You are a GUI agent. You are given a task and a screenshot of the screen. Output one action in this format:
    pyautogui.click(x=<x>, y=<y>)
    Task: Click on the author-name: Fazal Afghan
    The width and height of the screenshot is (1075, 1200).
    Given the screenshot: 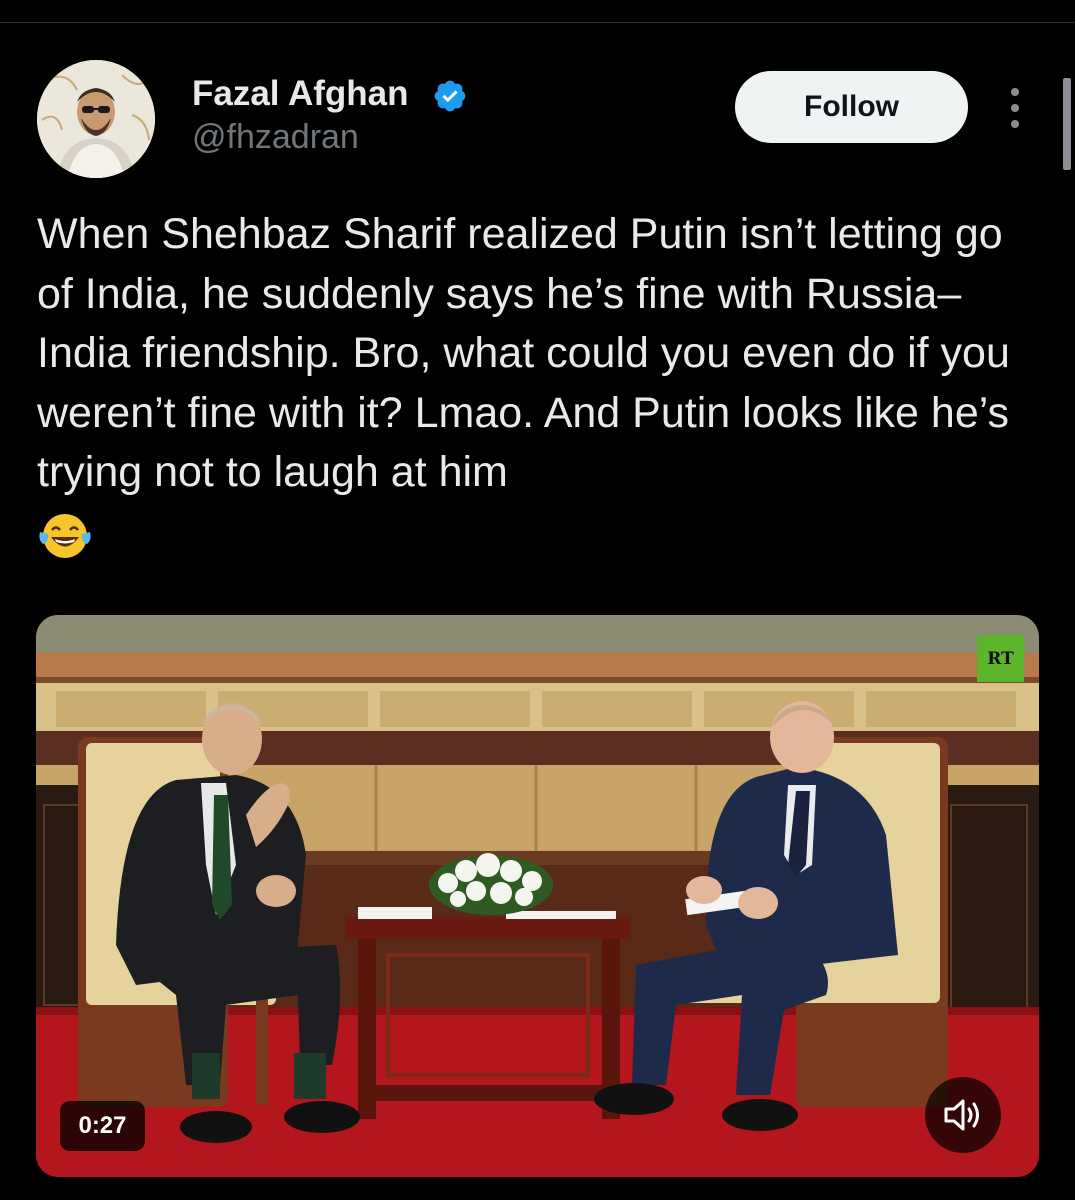 What is the action you would take?
    pyautogui.click(x=300, y=94)
    